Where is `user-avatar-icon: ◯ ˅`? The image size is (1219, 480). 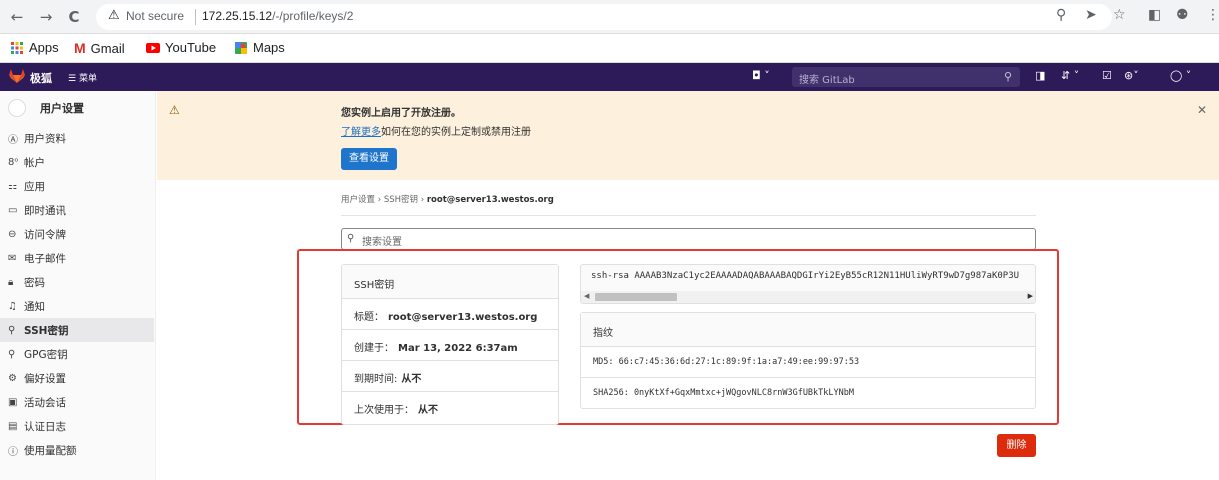 user-avatar-icon: ◯ ˅ is located at coordinates (1180, 75).